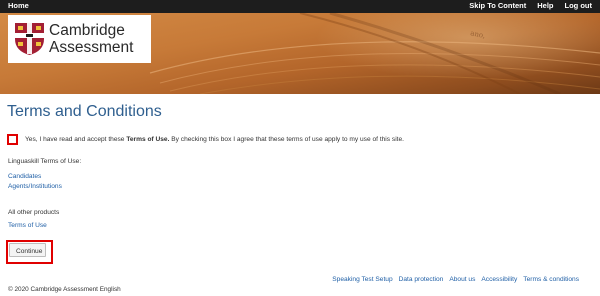  What do you see at coordinates (579, 5) in the screenshot?
I see `log-out-link: Log out` at bounding box center [579, 5].